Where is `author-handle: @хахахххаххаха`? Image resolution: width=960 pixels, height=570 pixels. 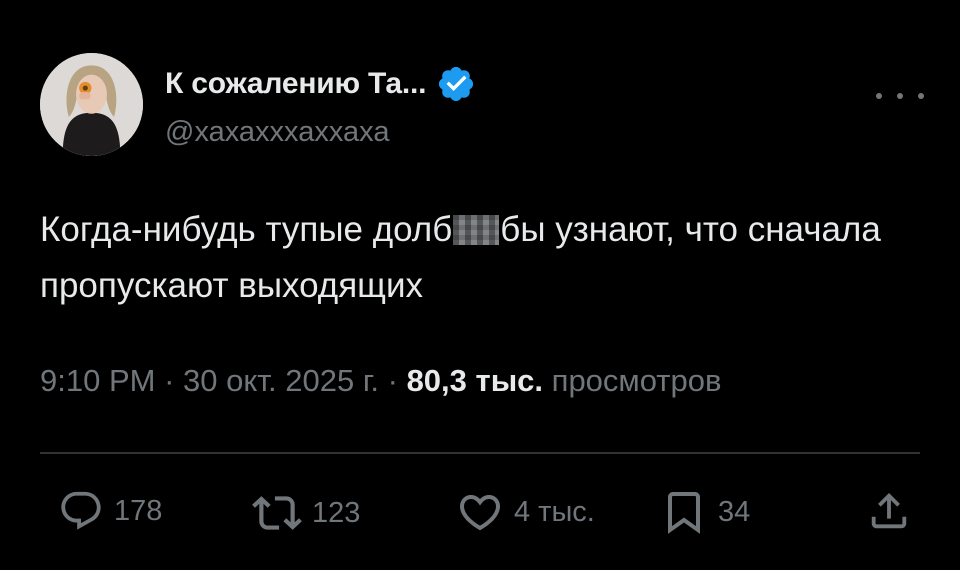
author-handle: @хахахххаххаха is located at coordinates (277, 132).